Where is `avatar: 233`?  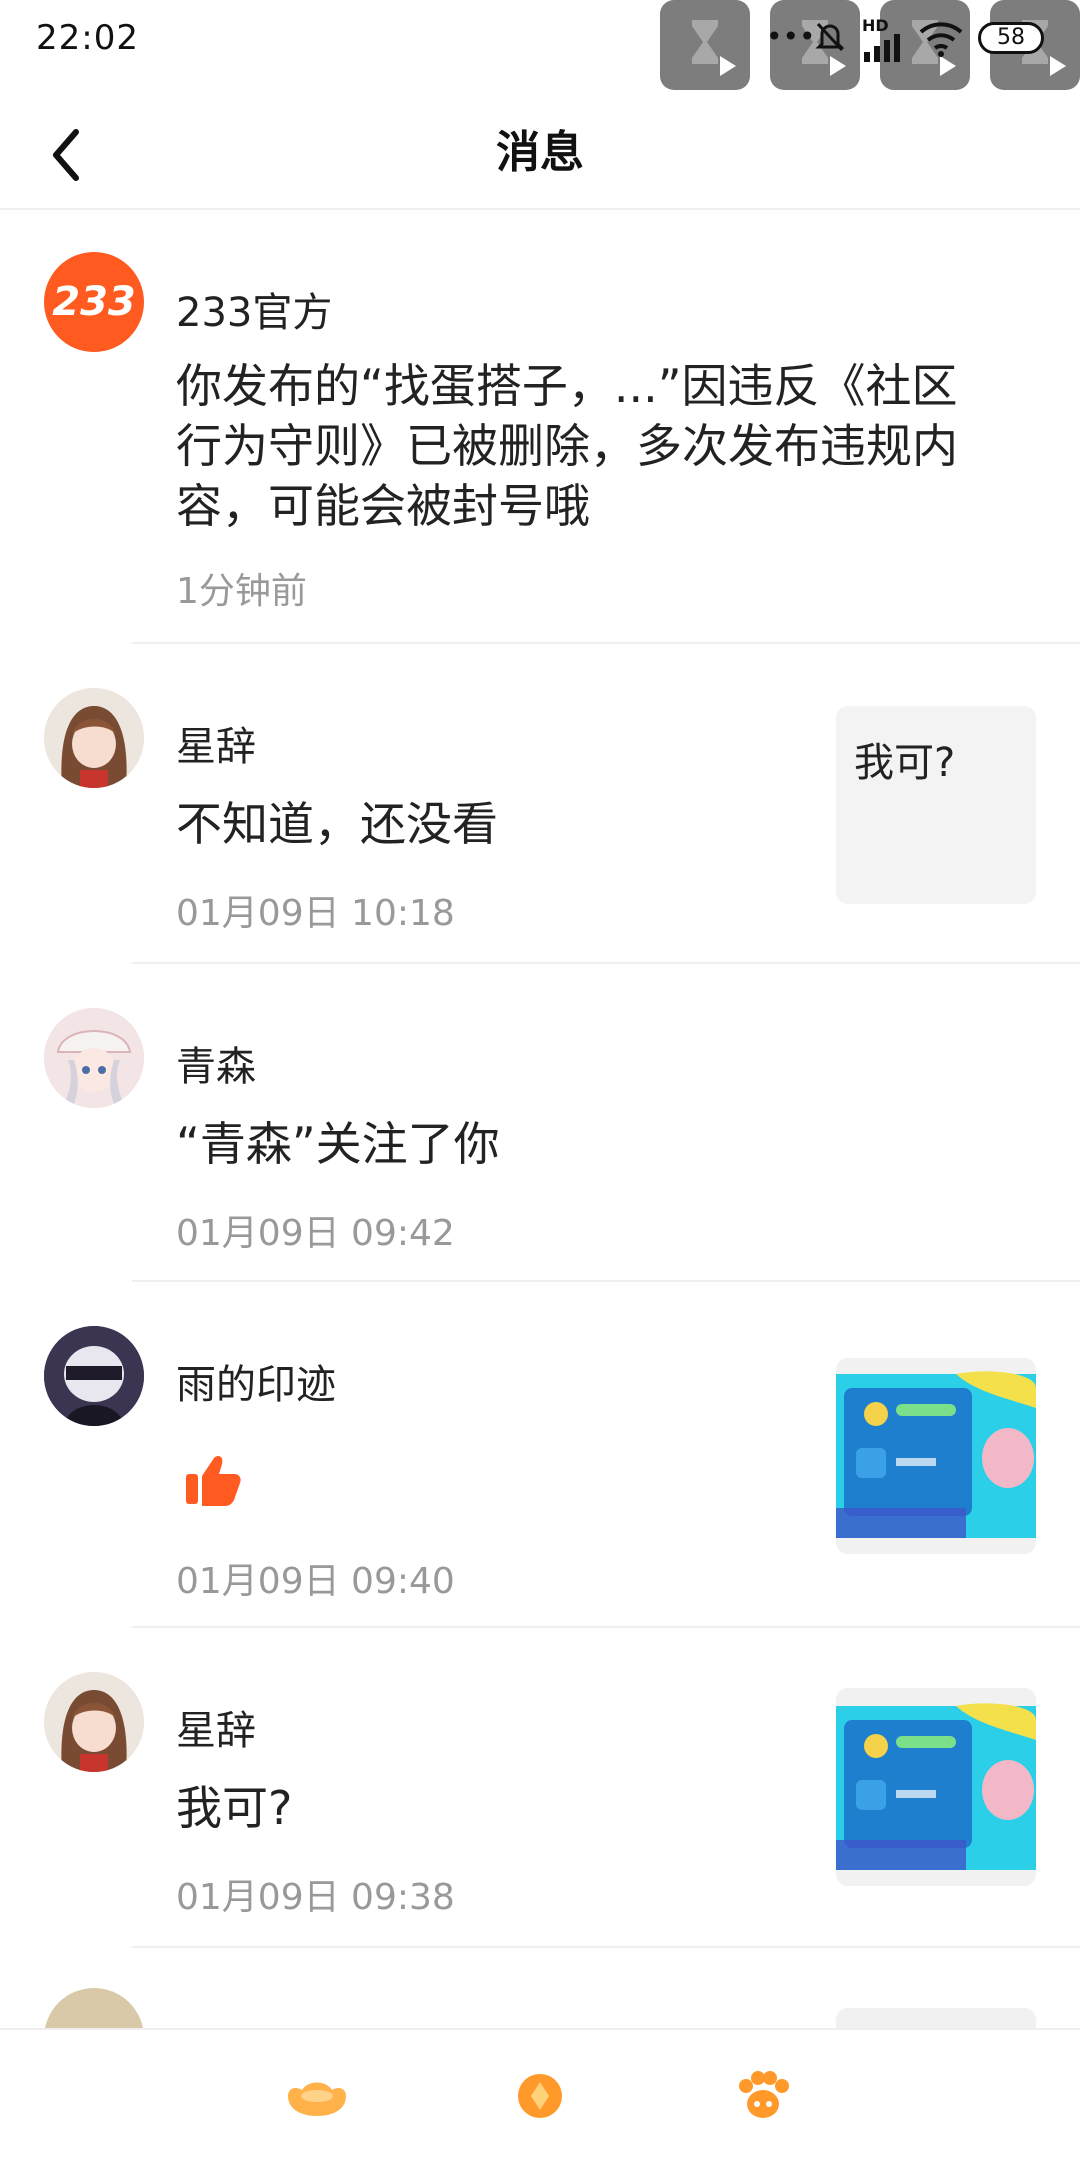 avatar: 233 is located at coordinates (94, 302).